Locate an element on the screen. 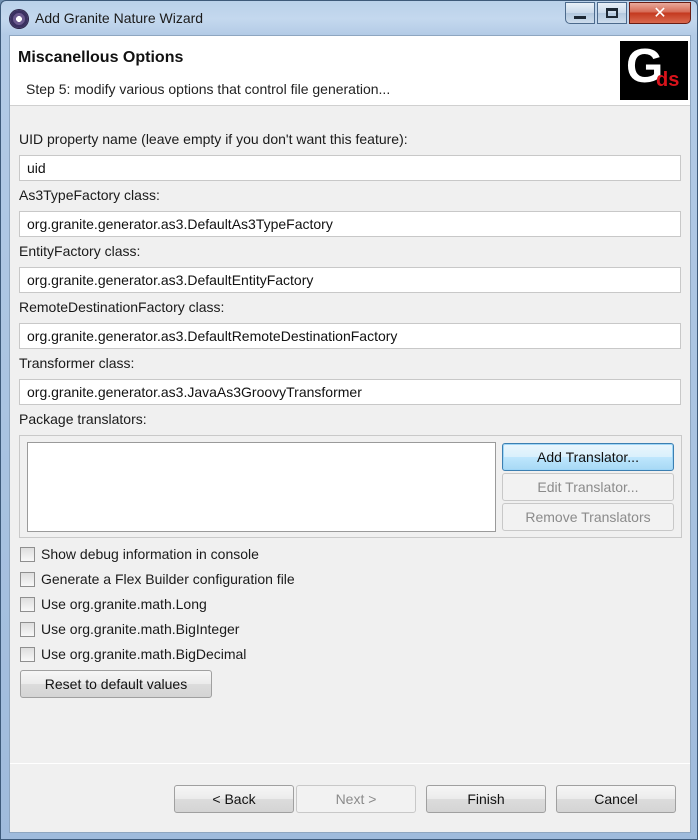  checkbox-label: Use org.granite.math.Long is located at coordinates (124, 604).